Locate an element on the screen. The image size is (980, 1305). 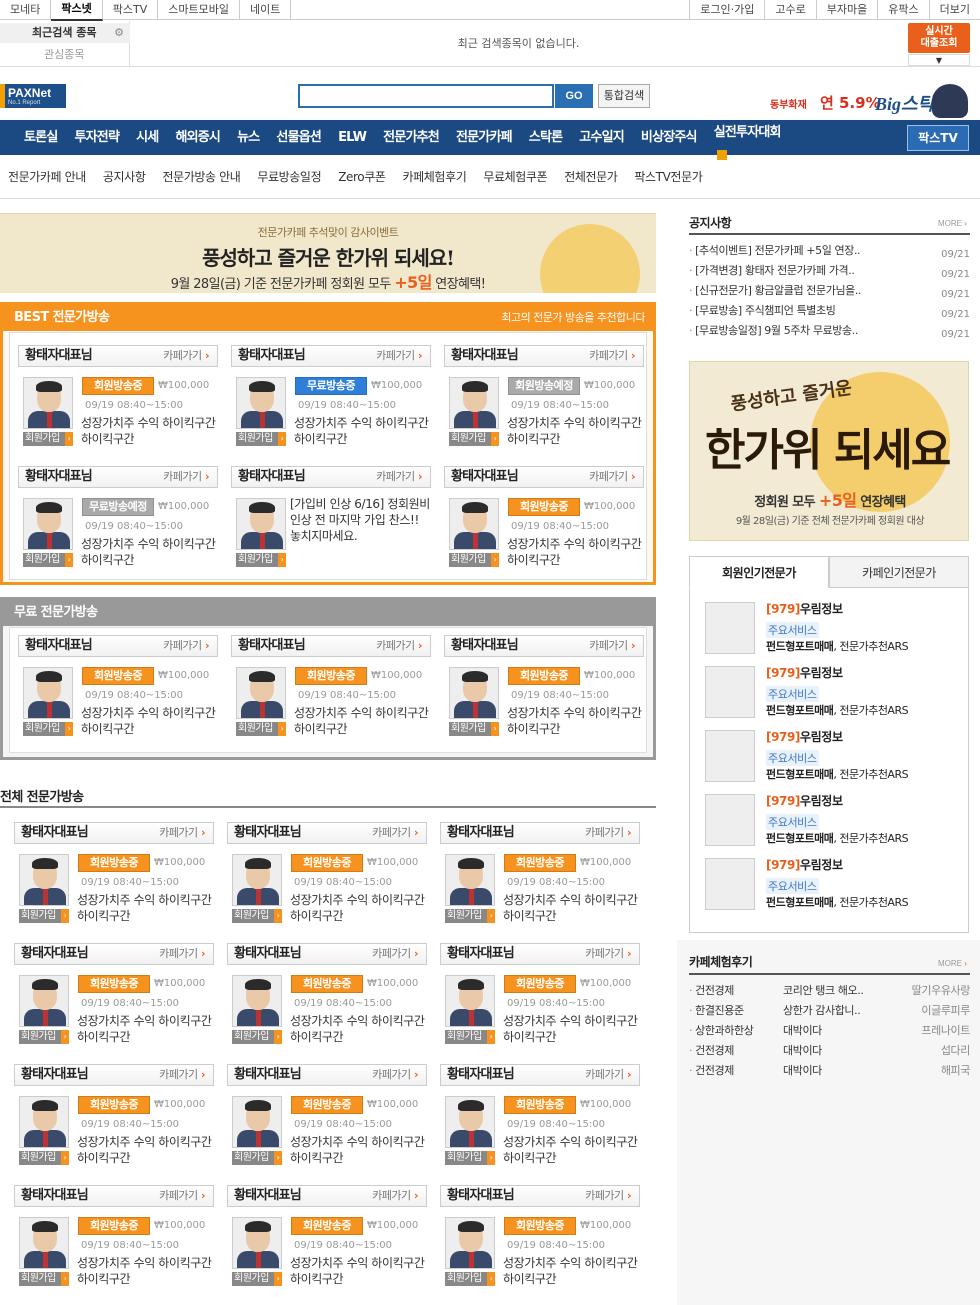
sub-nav-item: 공지사항 is located at coordinates (124, 177).